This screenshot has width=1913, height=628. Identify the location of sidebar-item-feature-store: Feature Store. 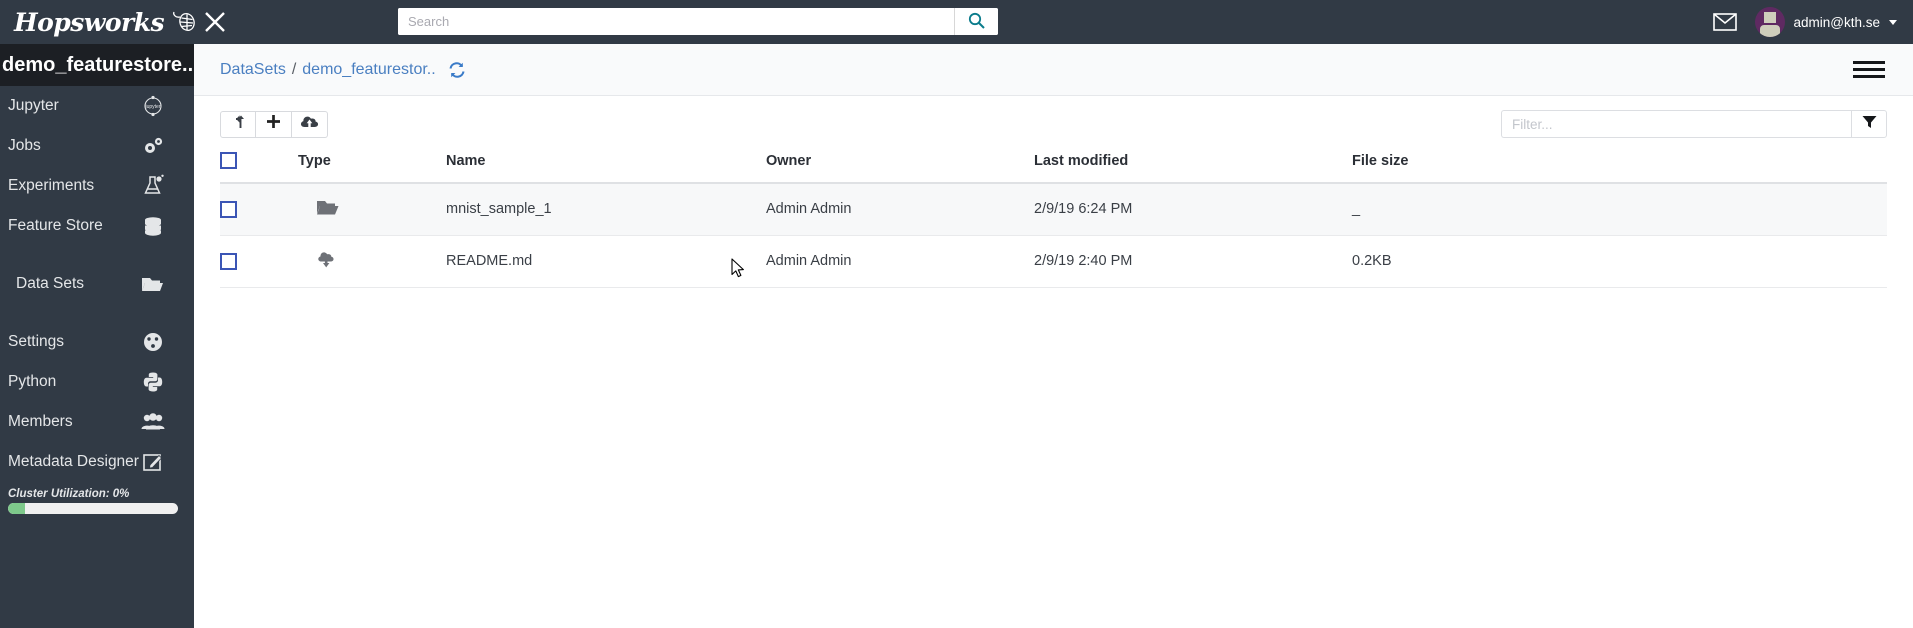
(97, 226).